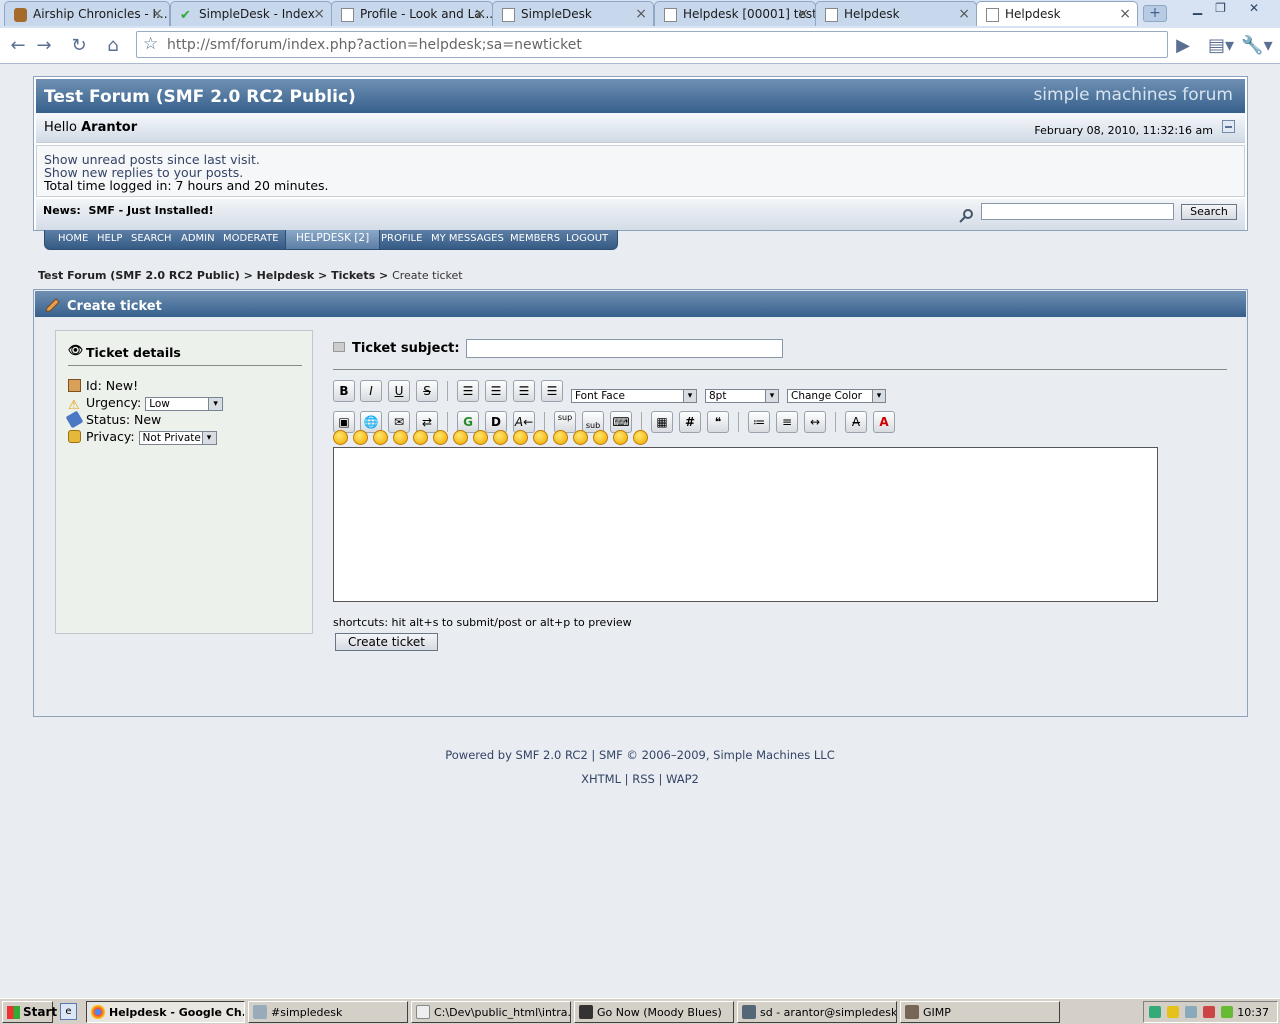 This screenshot has width=1280, height=1024. I want to click on rss-link: RSS, so click(643, 779).